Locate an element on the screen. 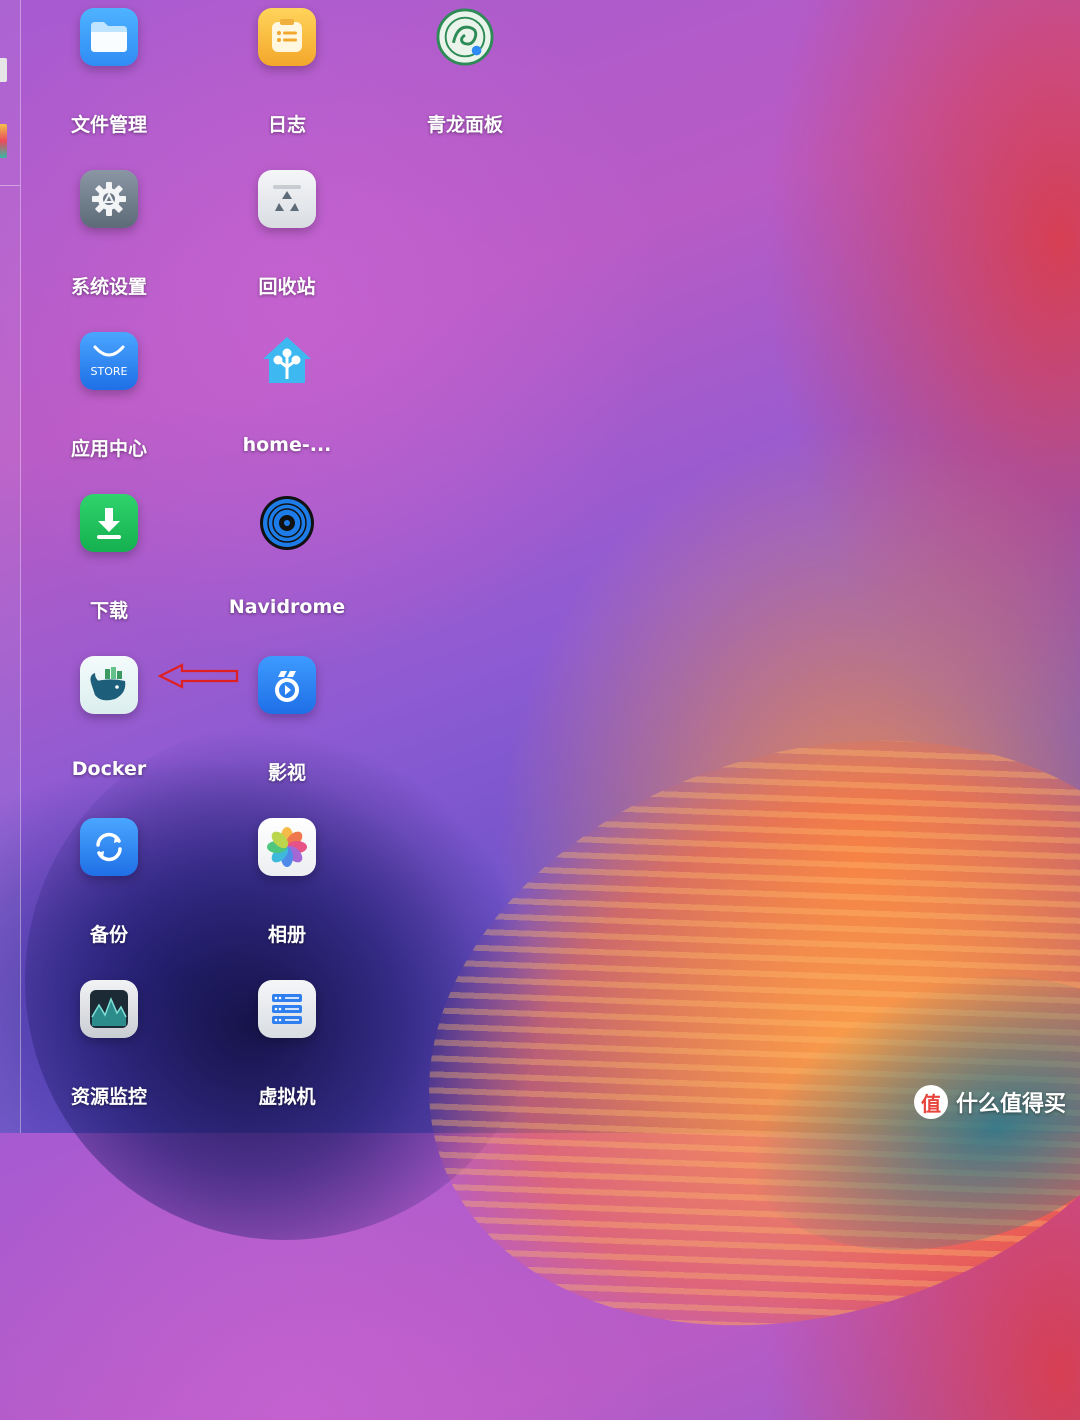  app-download: 下载 is located at coordinates (110, 561).